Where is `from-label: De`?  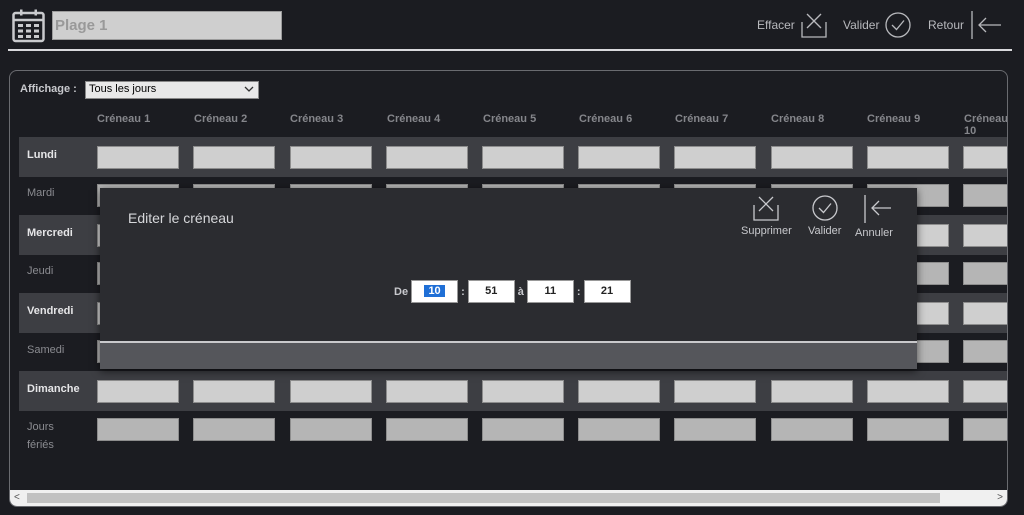
from-label: De is located at coordinates (401, 291).